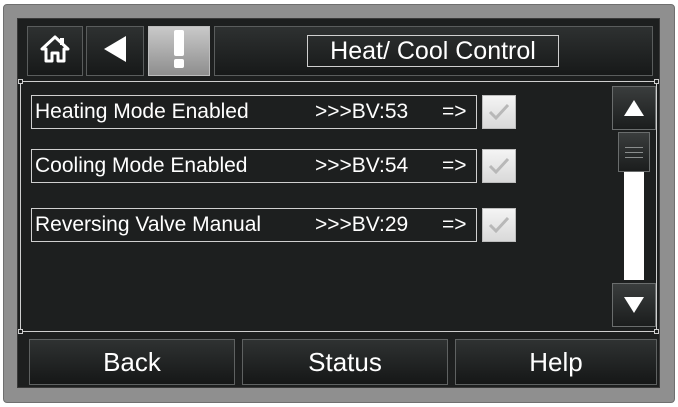 Image resolution: width=678 pixels, height=407 pixels. I want to click on scroll-down-button, so click(634, 305).